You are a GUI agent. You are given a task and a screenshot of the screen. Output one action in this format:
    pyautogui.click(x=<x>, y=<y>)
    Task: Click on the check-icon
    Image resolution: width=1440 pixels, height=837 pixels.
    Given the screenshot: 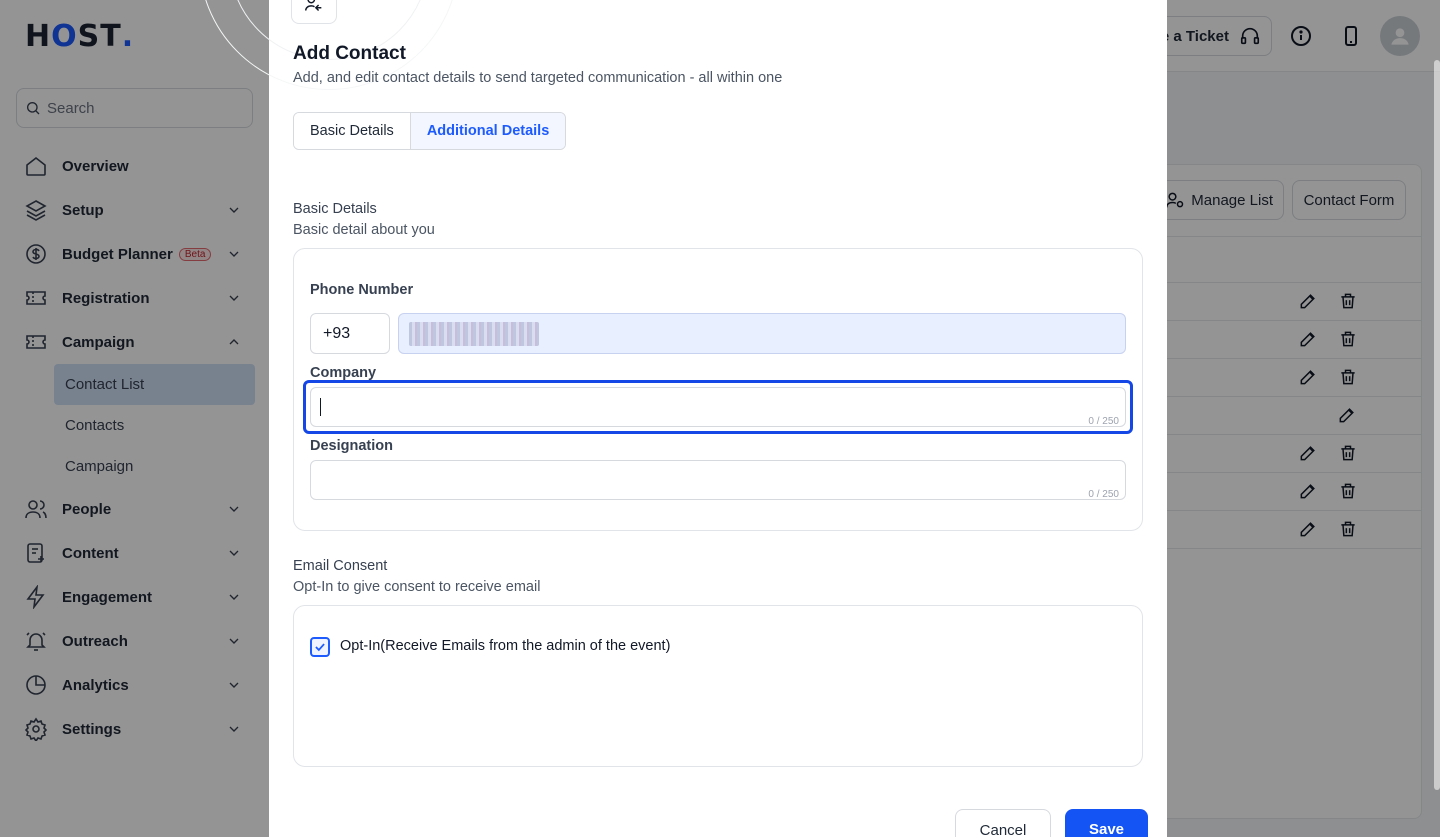 What is the action you would take?
    pyautogui.click(x=320, y=647)
    